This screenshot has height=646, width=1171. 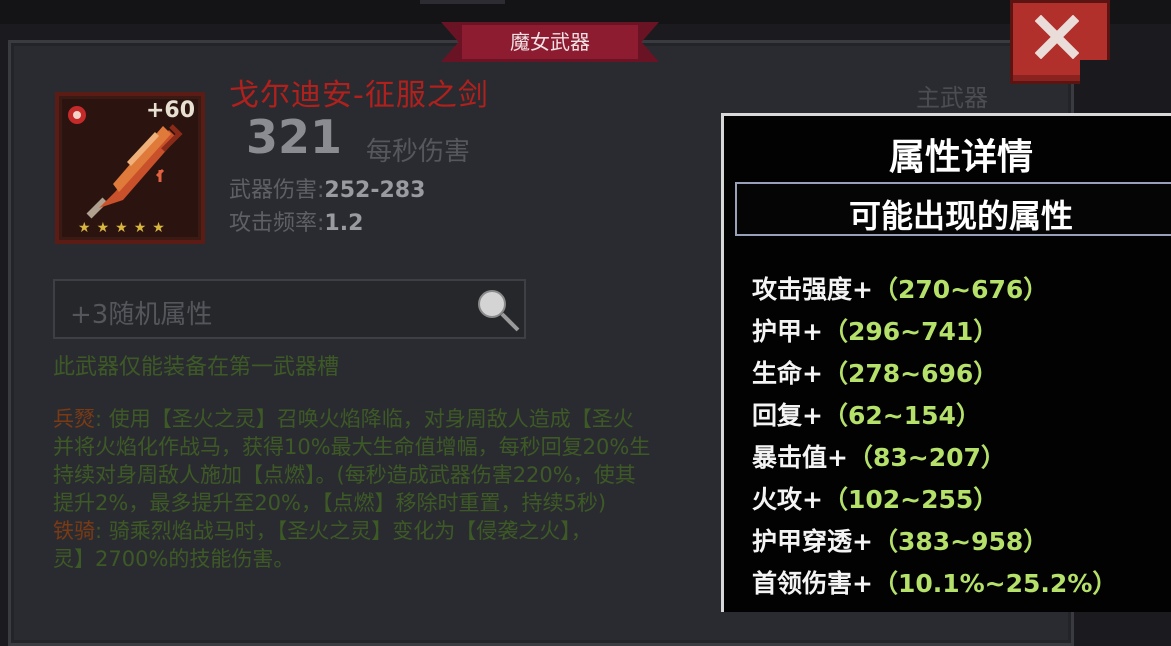 What do you see at coordinates (277, 190) in the screenshot?
I see `stat-label: 武器伤害:` at bounding box center [277, 190].